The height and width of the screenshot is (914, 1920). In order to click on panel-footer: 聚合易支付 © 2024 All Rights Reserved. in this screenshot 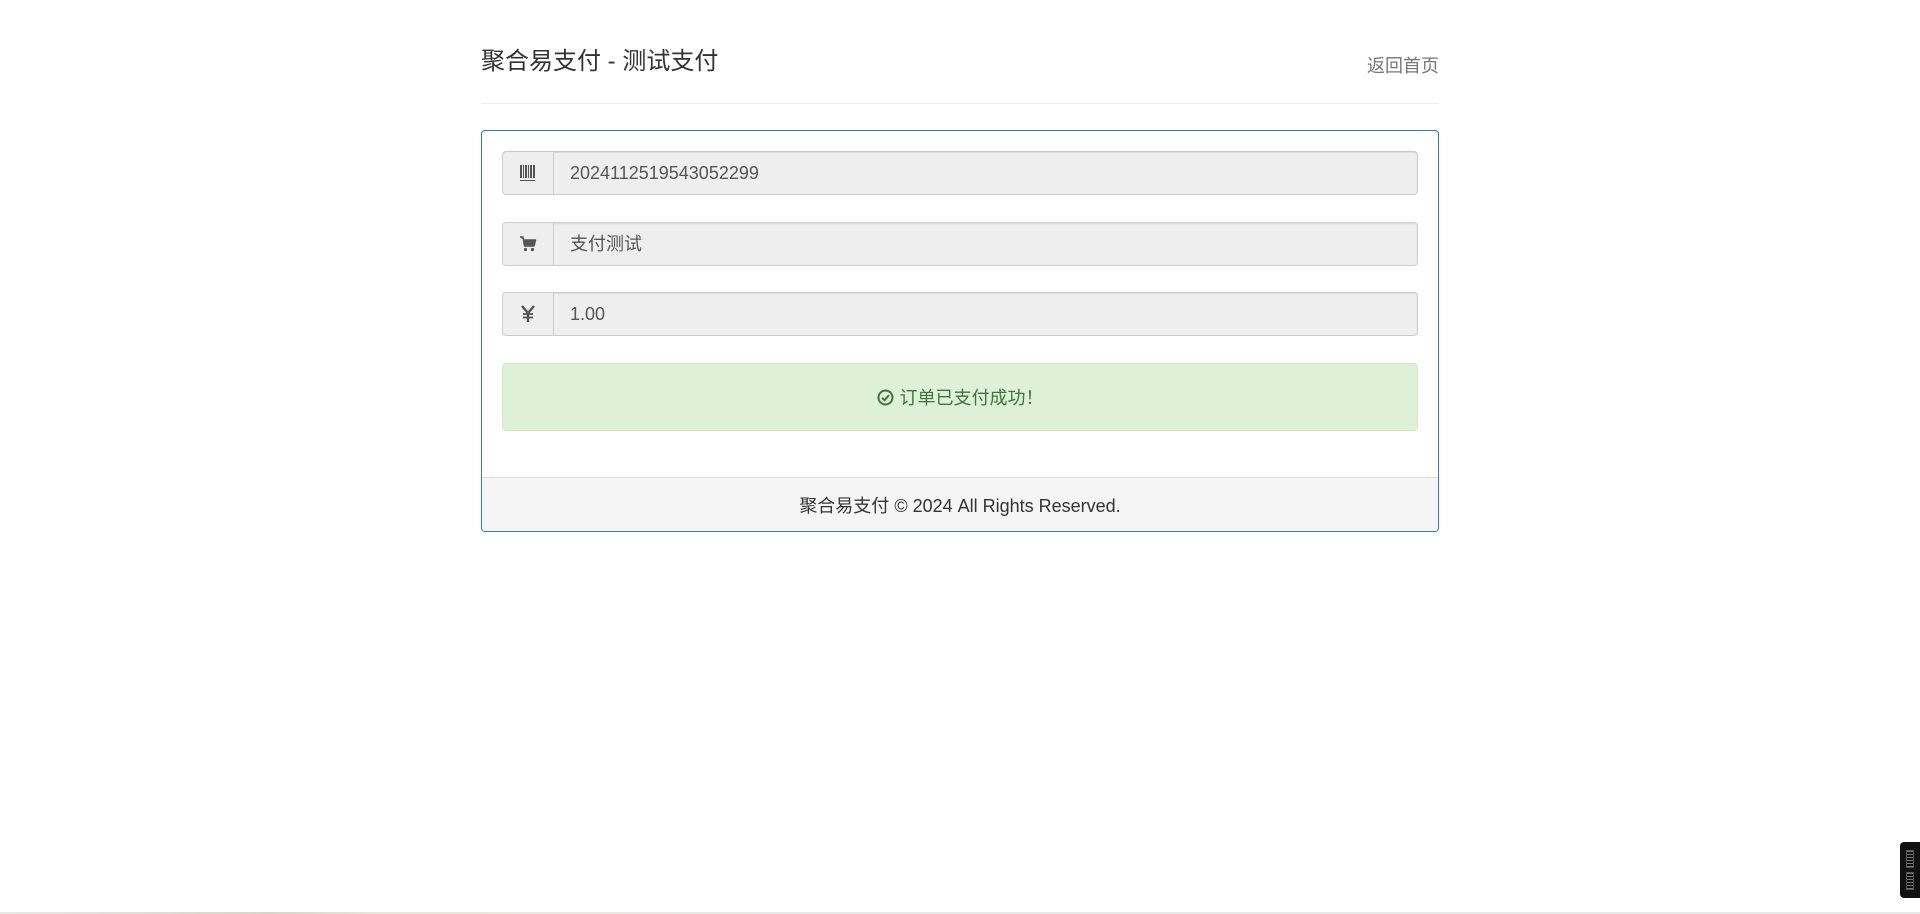, I will do `click(960, 504)`.